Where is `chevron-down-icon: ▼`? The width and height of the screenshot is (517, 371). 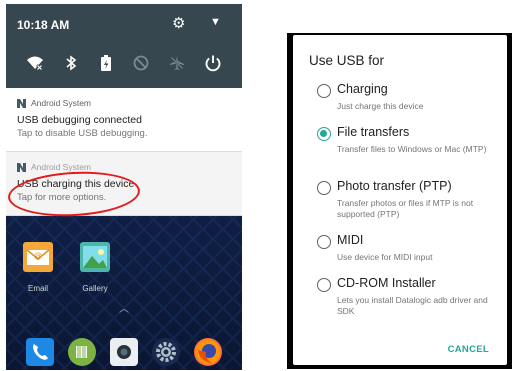
chevron-down-icon: ▼ is located at coordinates (215, 22).